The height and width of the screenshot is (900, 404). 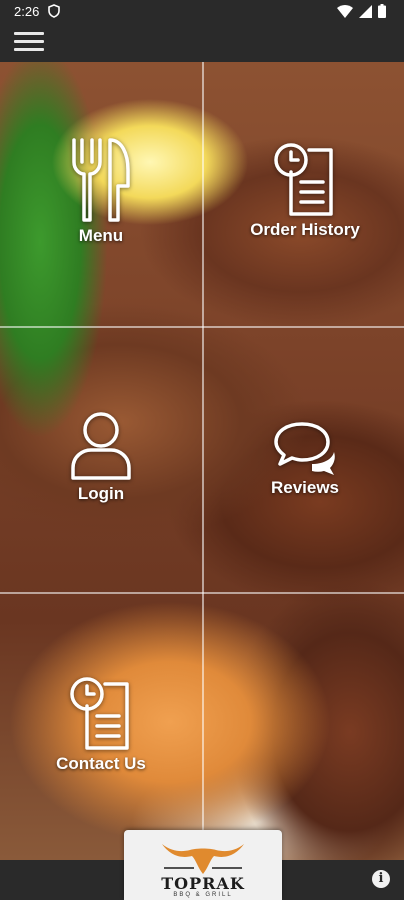 I want to click on shield-icon, so click(x=54, y=11).